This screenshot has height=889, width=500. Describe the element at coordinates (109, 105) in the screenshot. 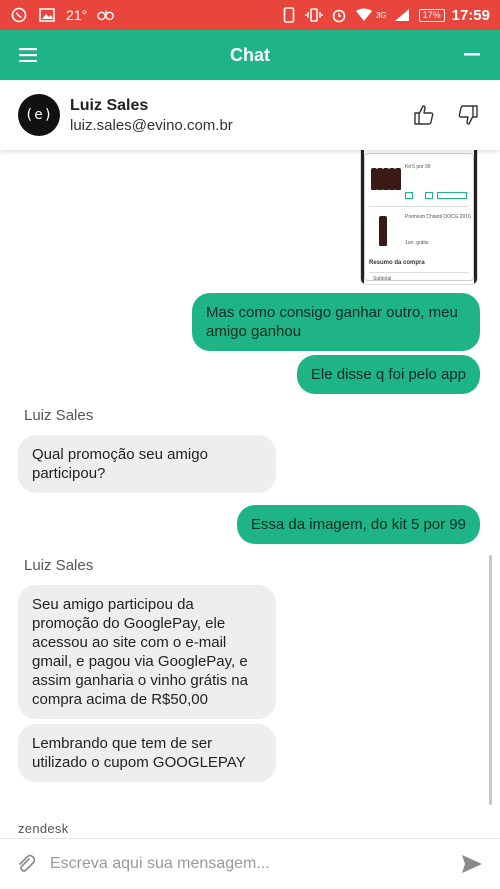

I see `agent-name: Luiz Sales` at that location.